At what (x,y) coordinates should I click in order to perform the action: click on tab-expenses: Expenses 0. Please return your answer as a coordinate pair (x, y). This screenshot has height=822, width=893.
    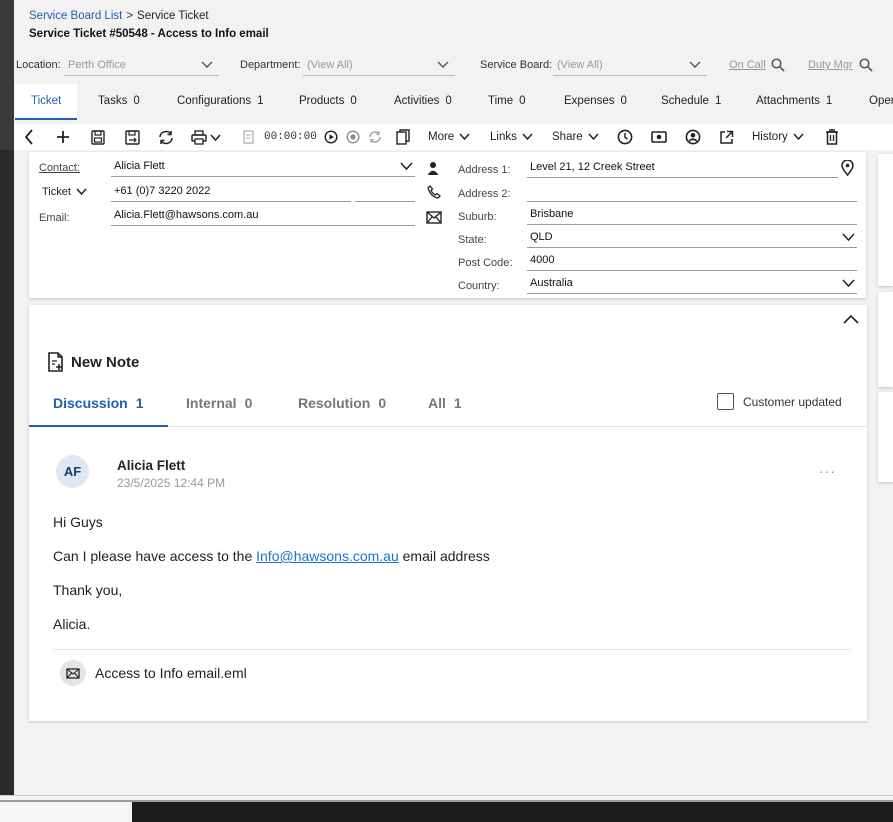
    Looking at the image, I should click on (595, 102).